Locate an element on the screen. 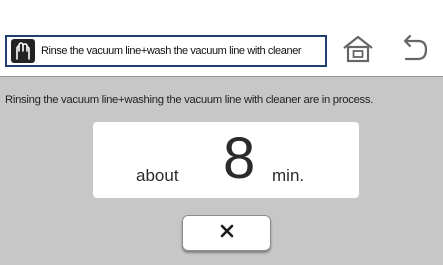 The height and width of the screenshot is (265, 443). back-button is located at coordinates (414, 51).